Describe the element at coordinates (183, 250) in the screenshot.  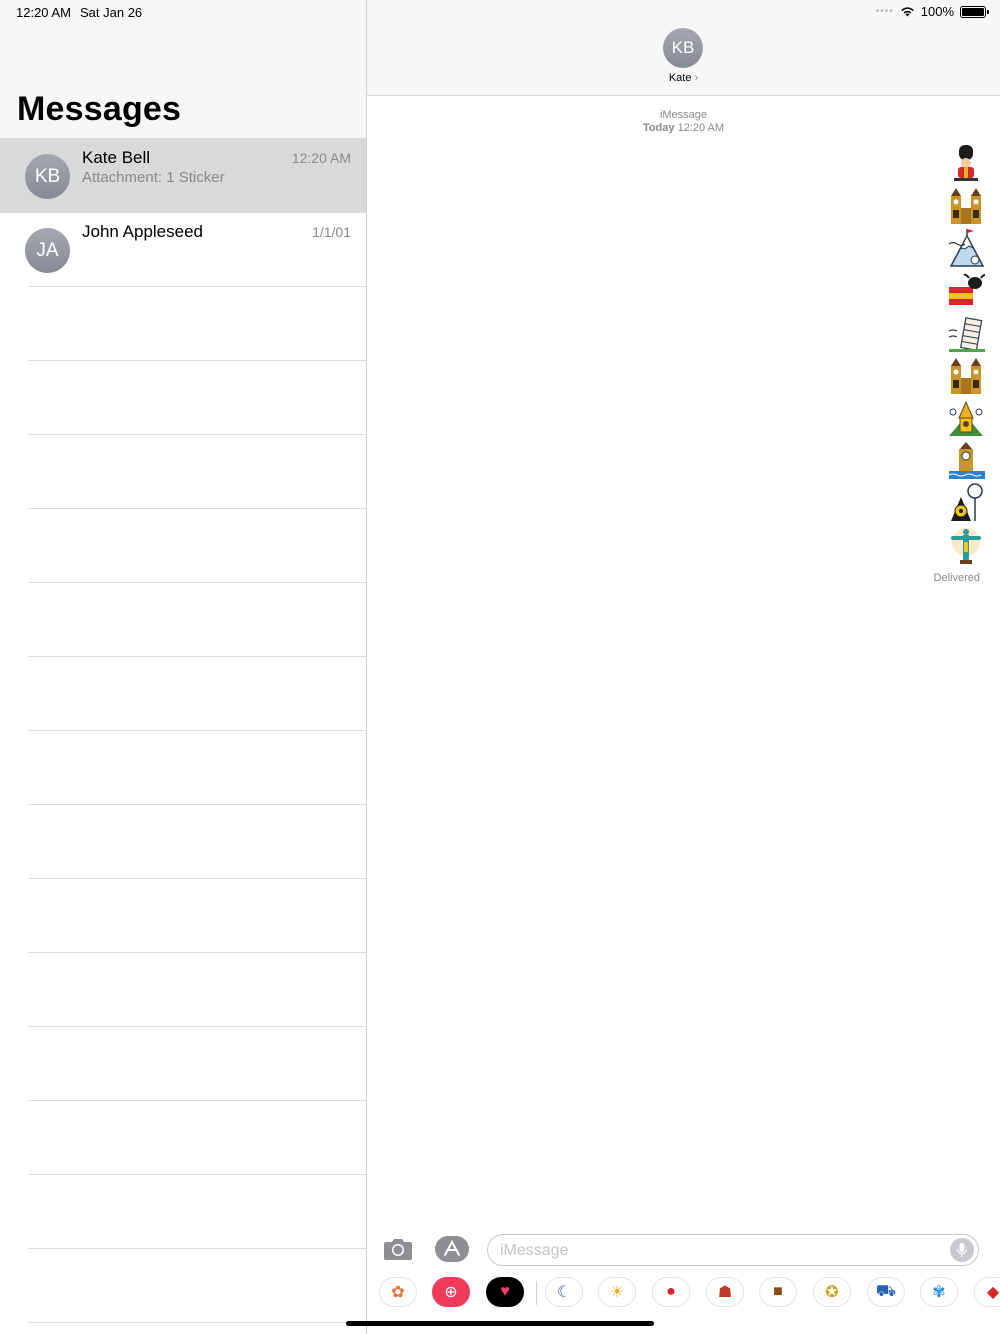
I see `conversation-row-john-appleseed: JA John Appleseed 1/1/01` at that location.